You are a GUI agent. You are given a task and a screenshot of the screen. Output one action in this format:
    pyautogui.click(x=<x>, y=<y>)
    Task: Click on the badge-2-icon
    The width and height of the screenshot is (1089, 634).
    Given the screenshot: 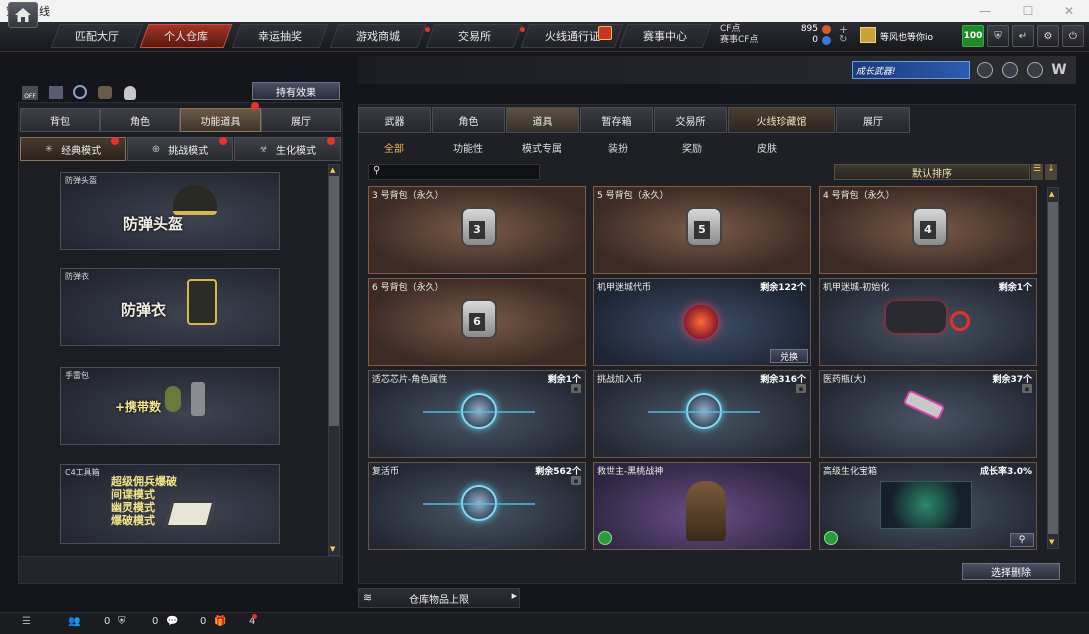 What is the action you would take?
    pyautogui.click(x=1010, y=70)
    